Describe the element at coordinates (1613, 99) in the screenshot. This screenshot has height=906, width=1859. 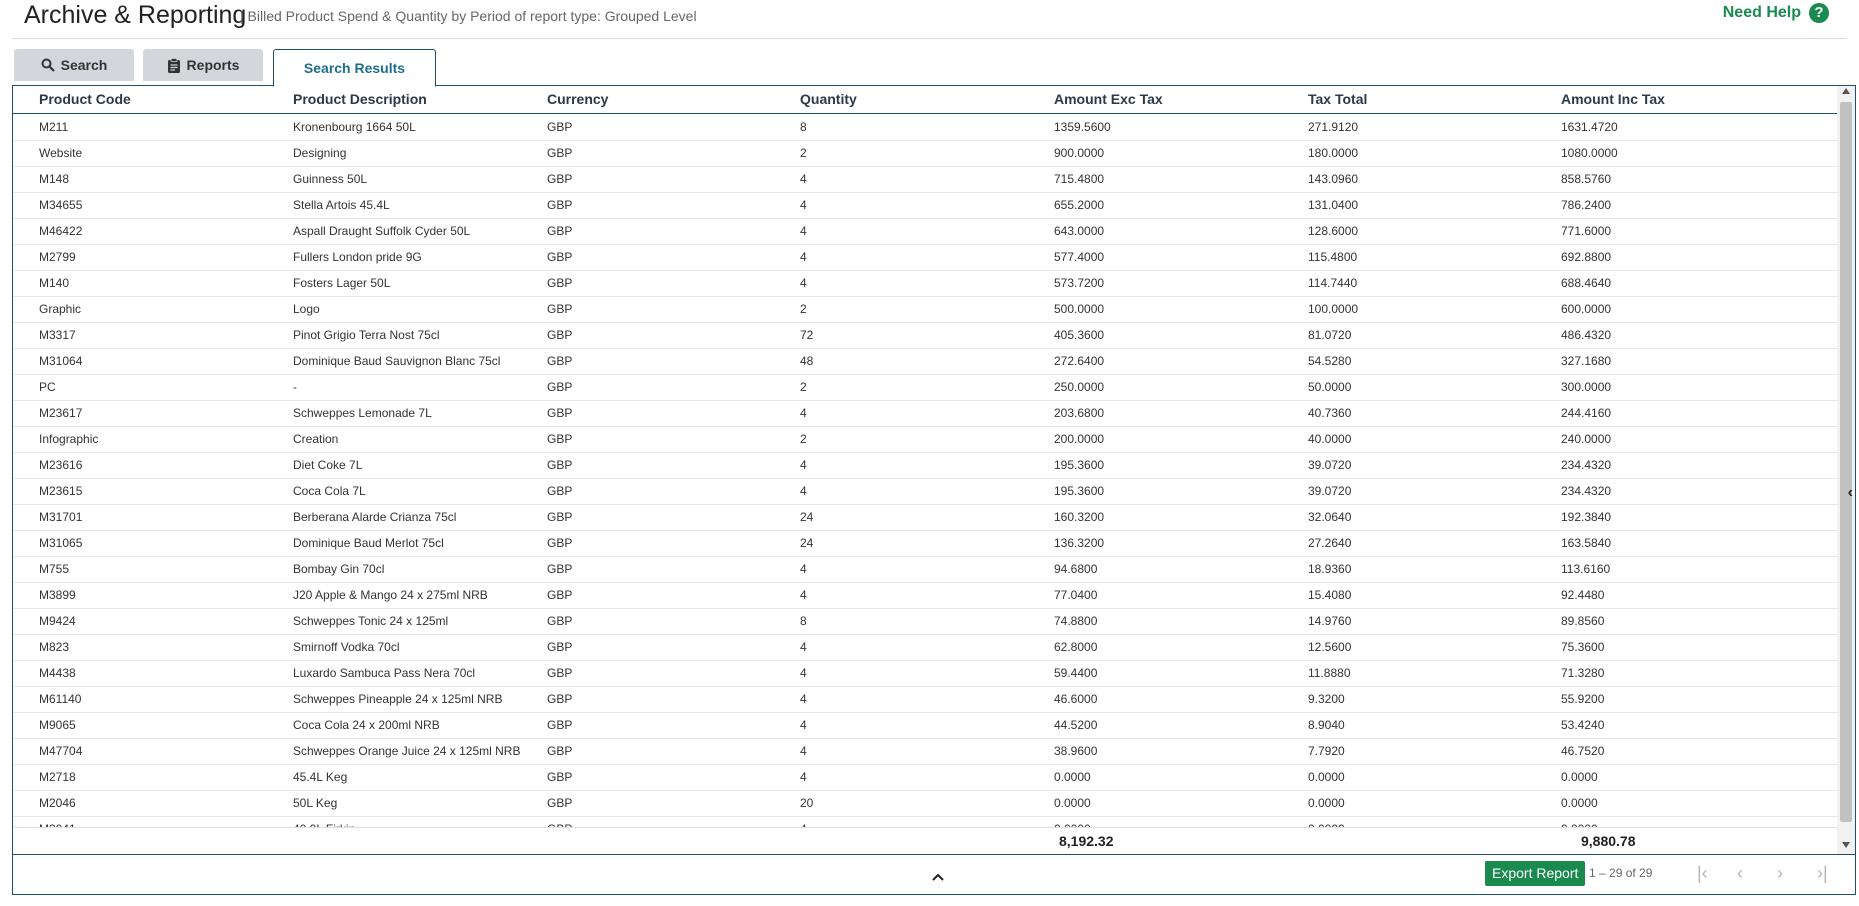
I see `column-header-amount-inc-tax: Amount Inc Tax` at that location.